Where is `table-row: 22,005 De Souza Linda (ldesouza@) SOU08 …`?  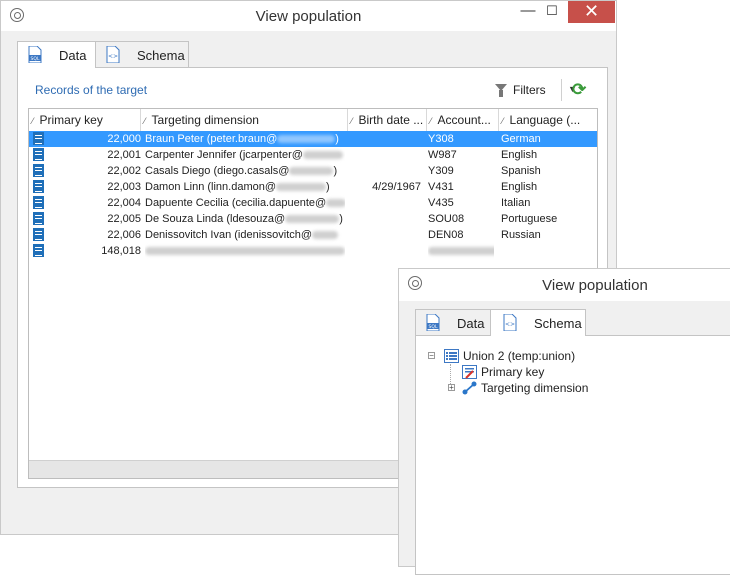 table-row: 22,005 De Souza Linda (ldesouza@) SOU08 … is located at coordinates (313, 219).